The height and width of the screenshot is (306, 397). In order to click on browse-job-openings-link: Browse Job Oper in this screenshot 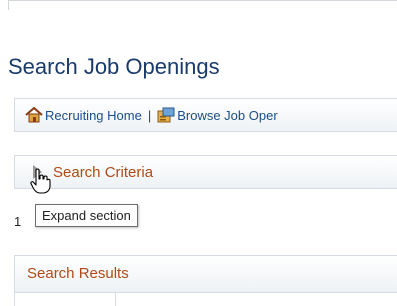, I will do `click(227, 115)`.